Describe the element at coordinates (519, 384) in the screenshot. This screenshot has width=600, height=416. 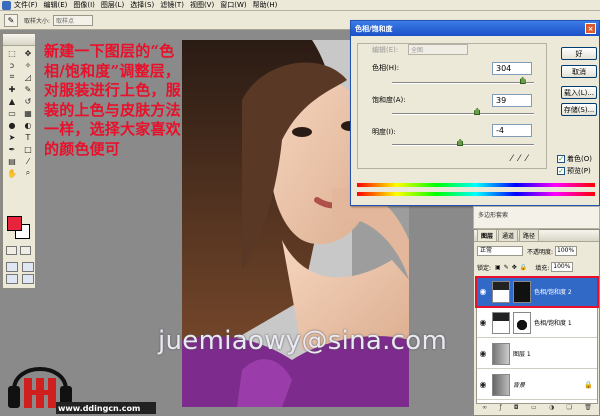
I see `layer-name: 背景` at that location.